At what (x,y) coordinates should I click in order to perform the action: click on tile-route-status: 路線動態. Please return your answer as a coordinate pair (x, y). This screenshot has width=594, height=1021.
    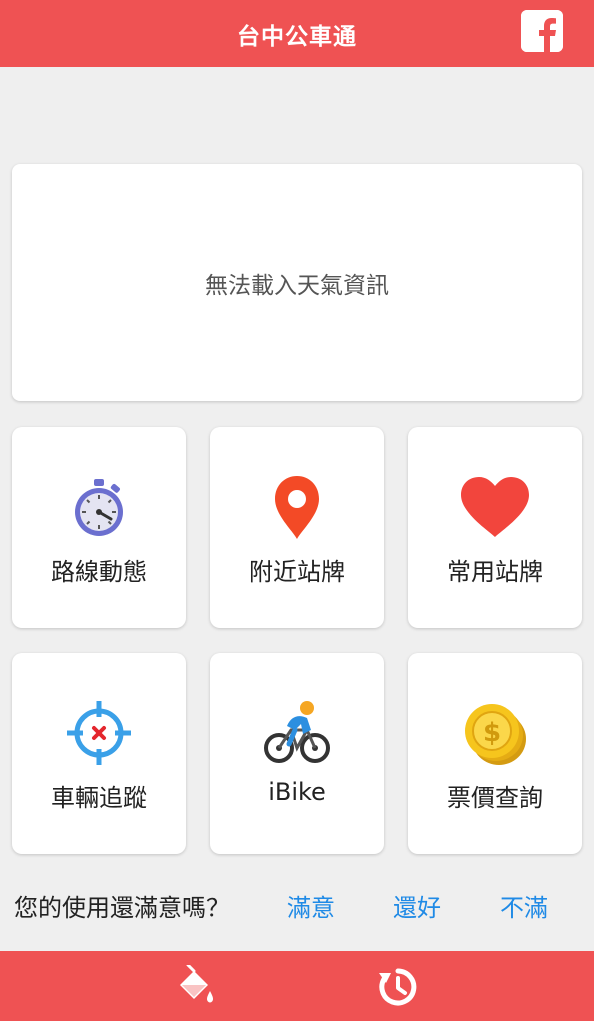
    Looking at the image, I should click on (99, 527).